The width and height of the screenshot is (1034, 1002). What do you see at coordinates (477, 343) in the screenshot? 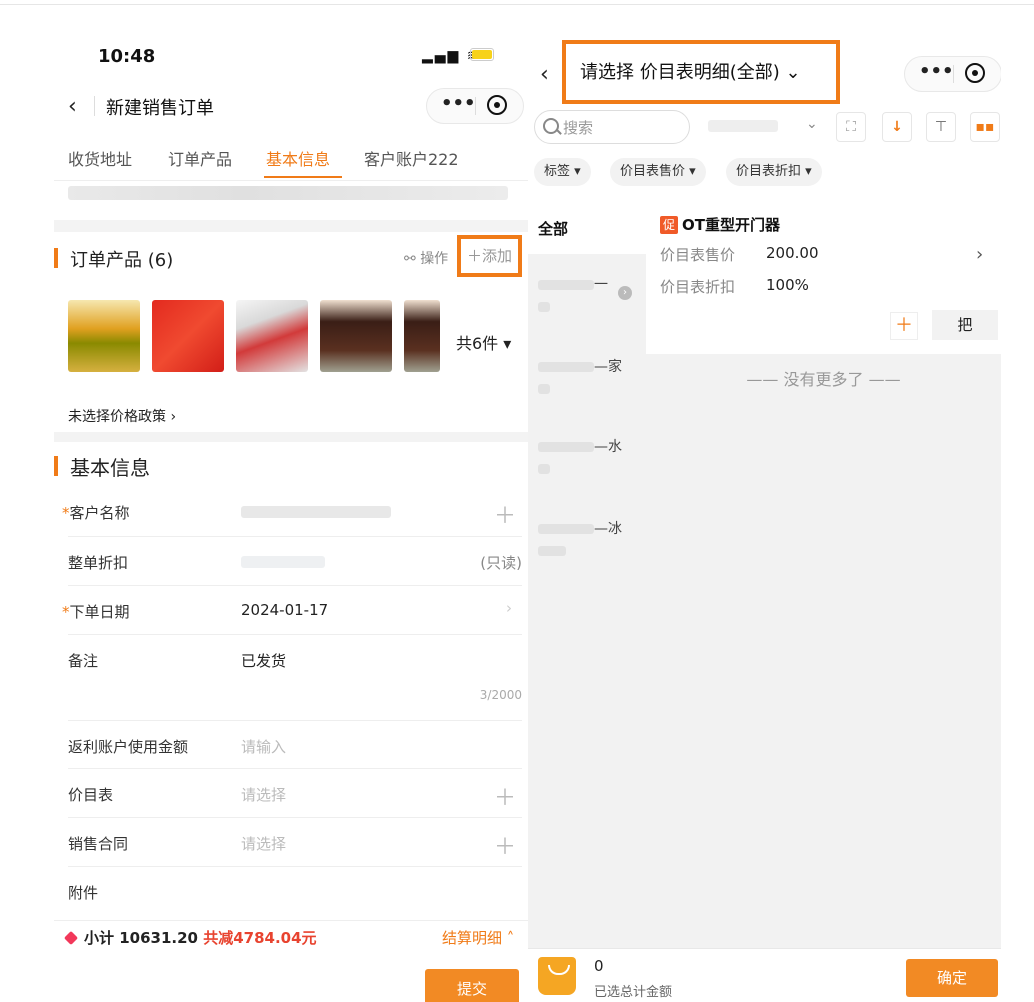
I see `product-count: 共6件` at bounding box center [477, 343].